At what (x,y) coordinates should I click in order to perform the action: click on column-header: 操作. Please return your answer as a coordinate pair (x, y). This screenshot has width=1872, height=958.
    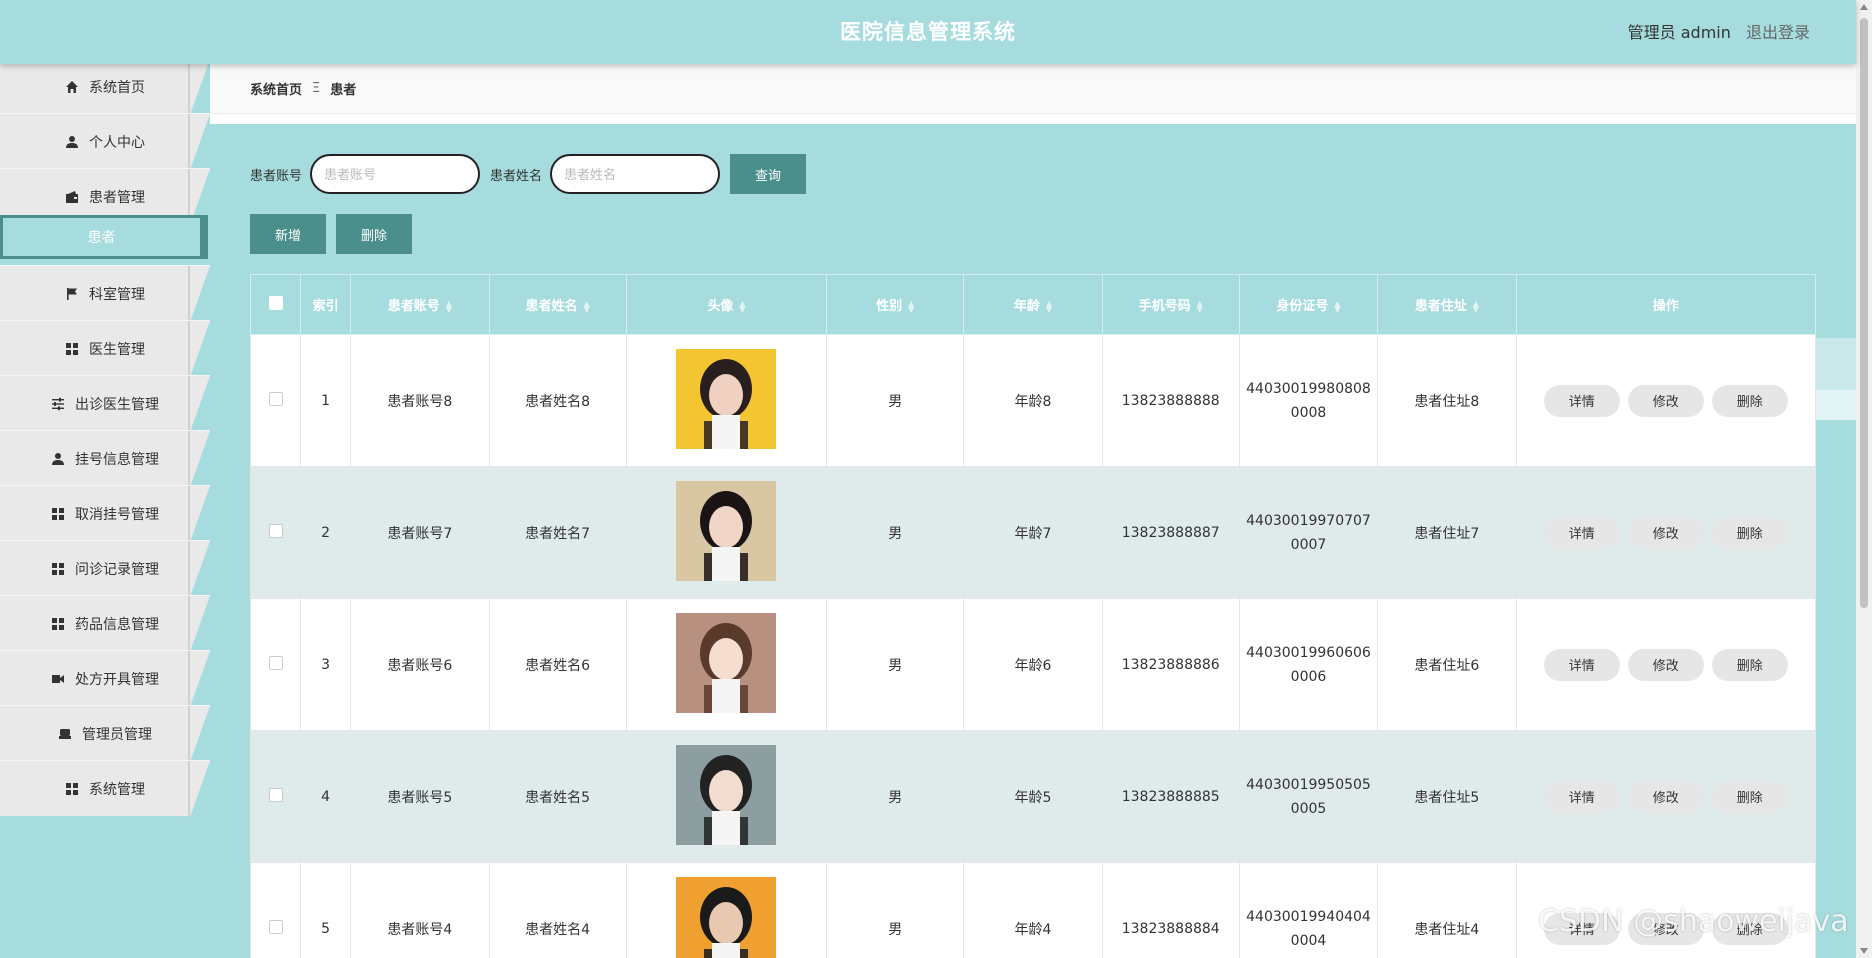
    Looking at the image, I should click on (1665, 304).